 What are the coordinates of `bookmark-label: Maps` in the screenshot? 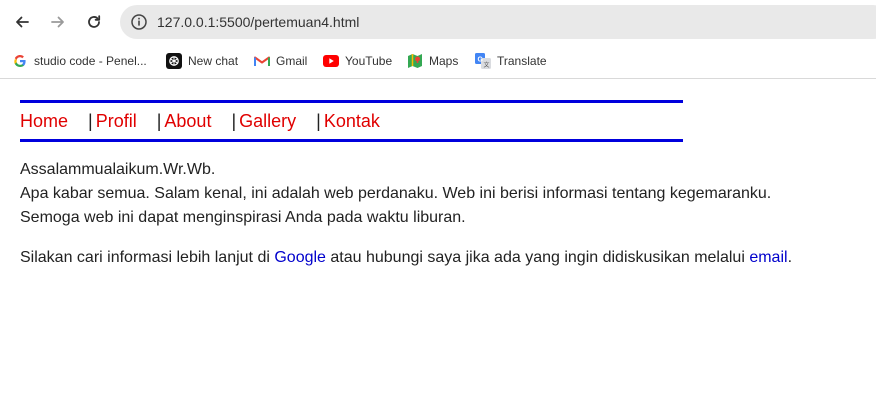 It's located at (444, 61).